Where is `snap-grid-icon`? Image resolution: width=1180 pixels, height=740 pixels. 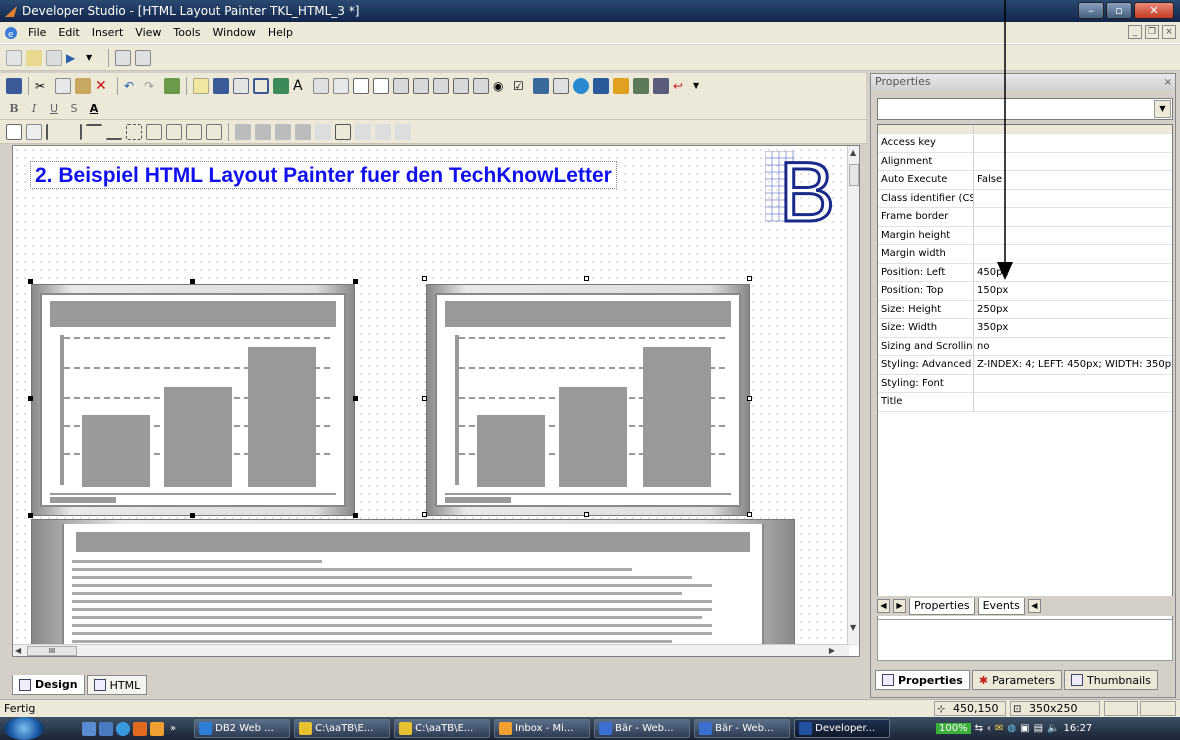 snap-grid-icon is located at coordinates (34, 131).